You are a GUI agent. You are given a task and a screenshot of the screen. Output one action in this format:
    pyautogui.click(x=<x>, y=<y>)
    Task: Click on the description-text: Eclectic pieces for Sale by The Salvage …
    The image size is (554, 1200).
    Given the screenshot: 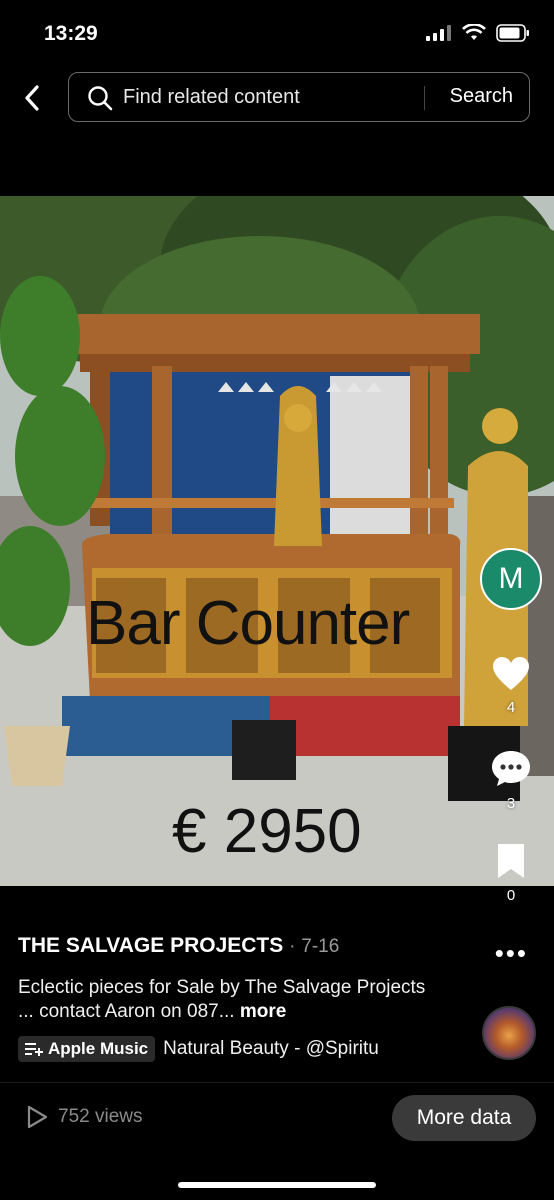 What is the action you would take?
    pyautogui.click(x=222, y=999)
    